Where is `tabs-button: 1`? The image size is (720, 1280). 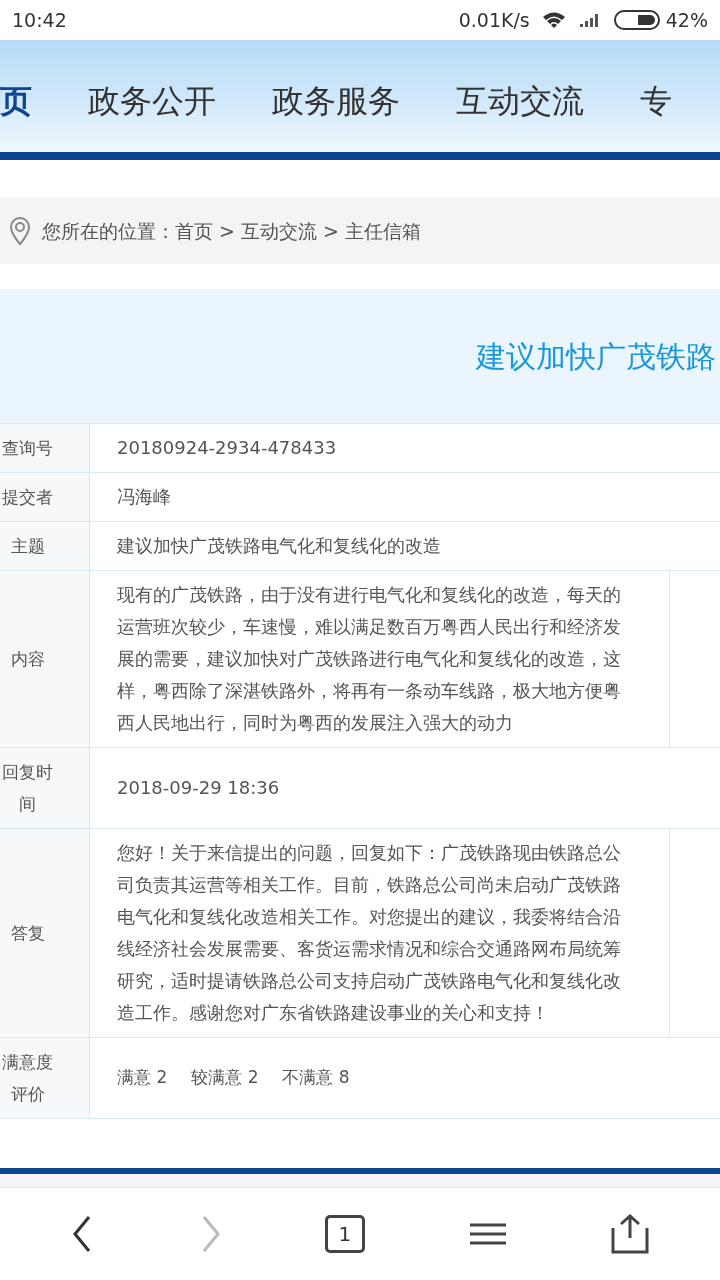
tabs-button: 1 is located at coordinates (345, 1234).